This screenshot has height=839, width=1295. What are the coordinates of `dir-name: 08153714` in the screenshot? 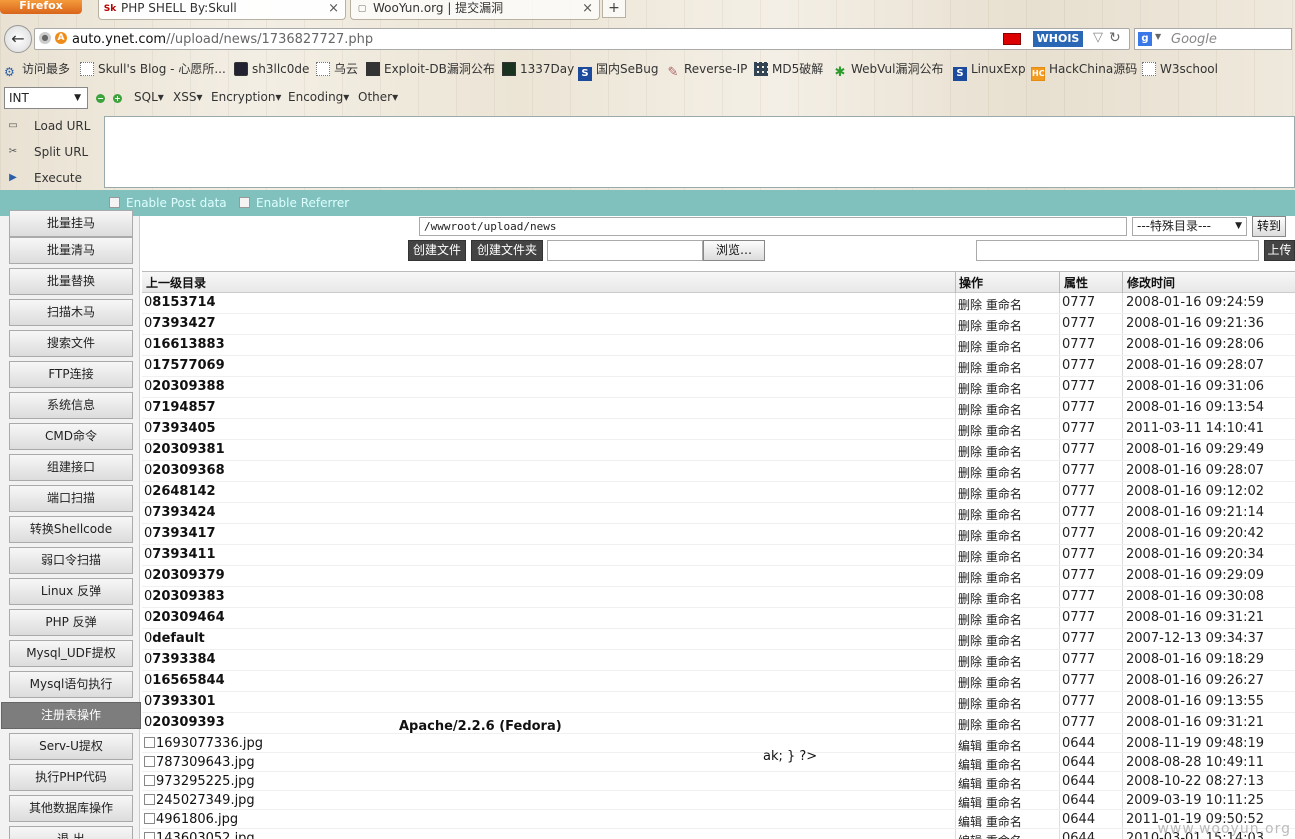 It's located at (180, 302).